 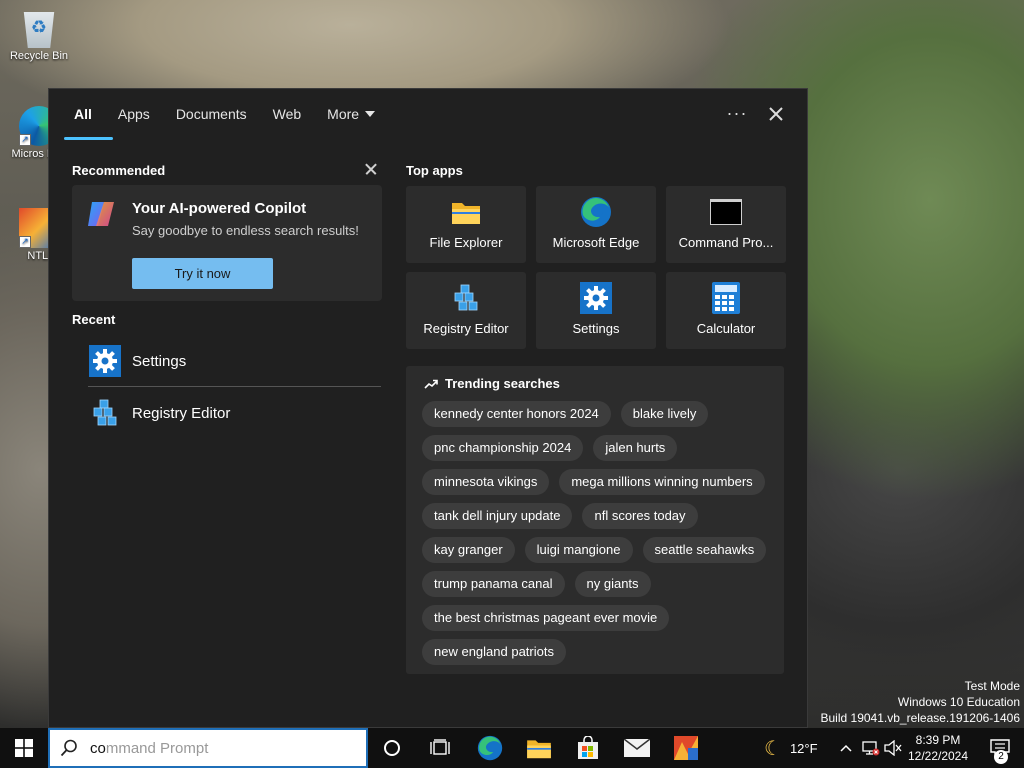 I want to click on try-it-now-button: Try it now, so click(x=202, y=273).